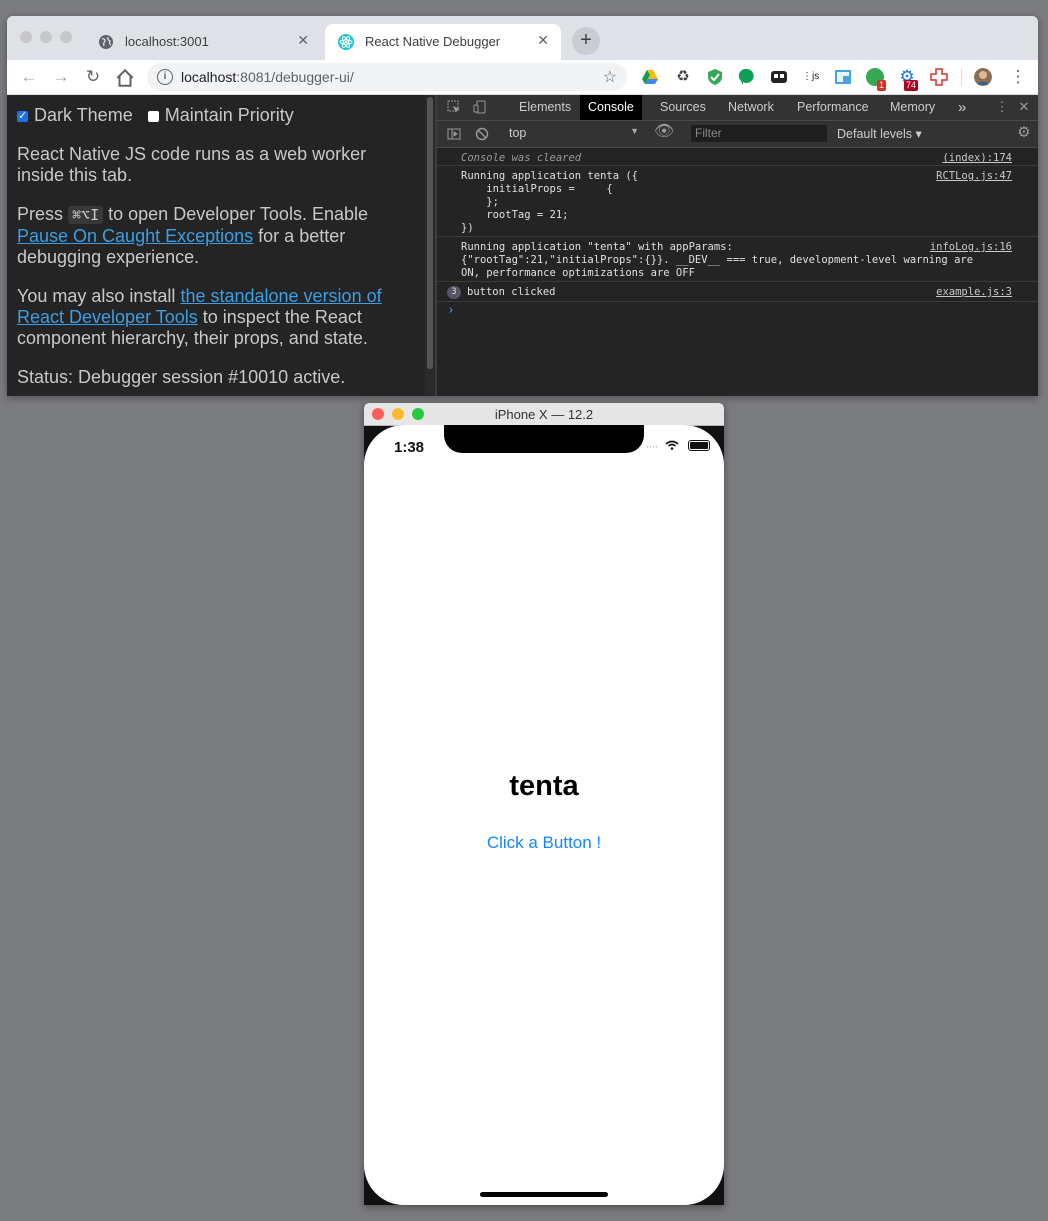 Image resolution: width=1048 pixels, height=1221 pixels. I want to click on tab-performance: Performance, so click(833, 107).